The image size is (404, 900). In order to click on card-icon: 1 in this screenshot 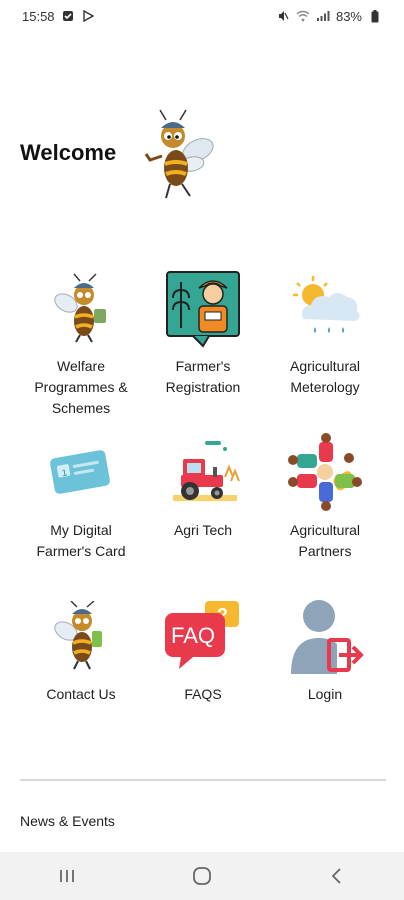, I will do `click(81, 472)`.